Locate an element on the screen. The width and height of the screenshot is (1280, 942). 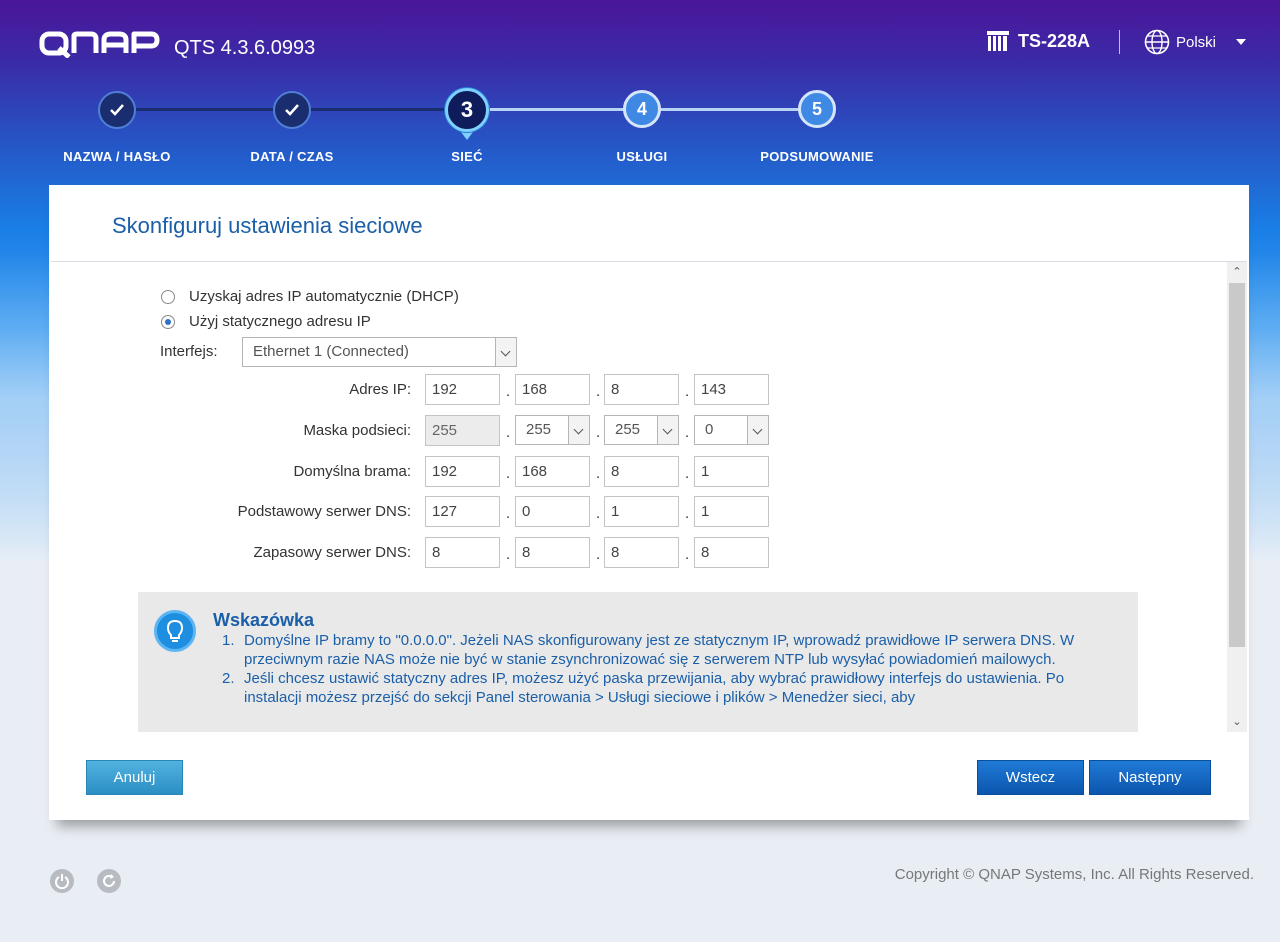
step-5-marker: 5 is located at coordinates (817, 109).